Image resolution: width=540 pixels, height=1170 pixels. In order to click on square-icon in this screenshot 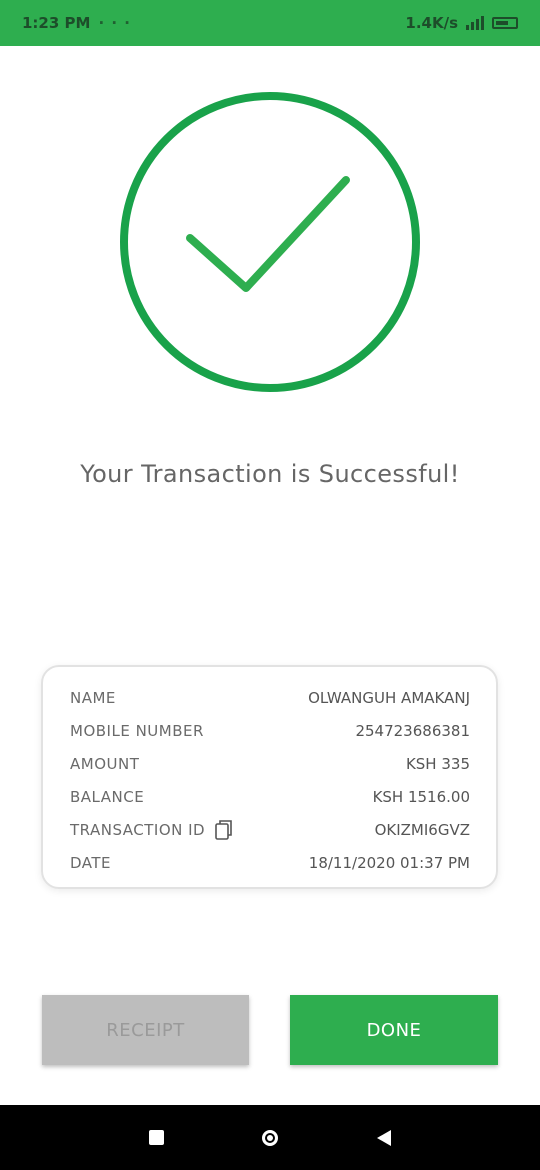, I will do `click(156, 1137)`.